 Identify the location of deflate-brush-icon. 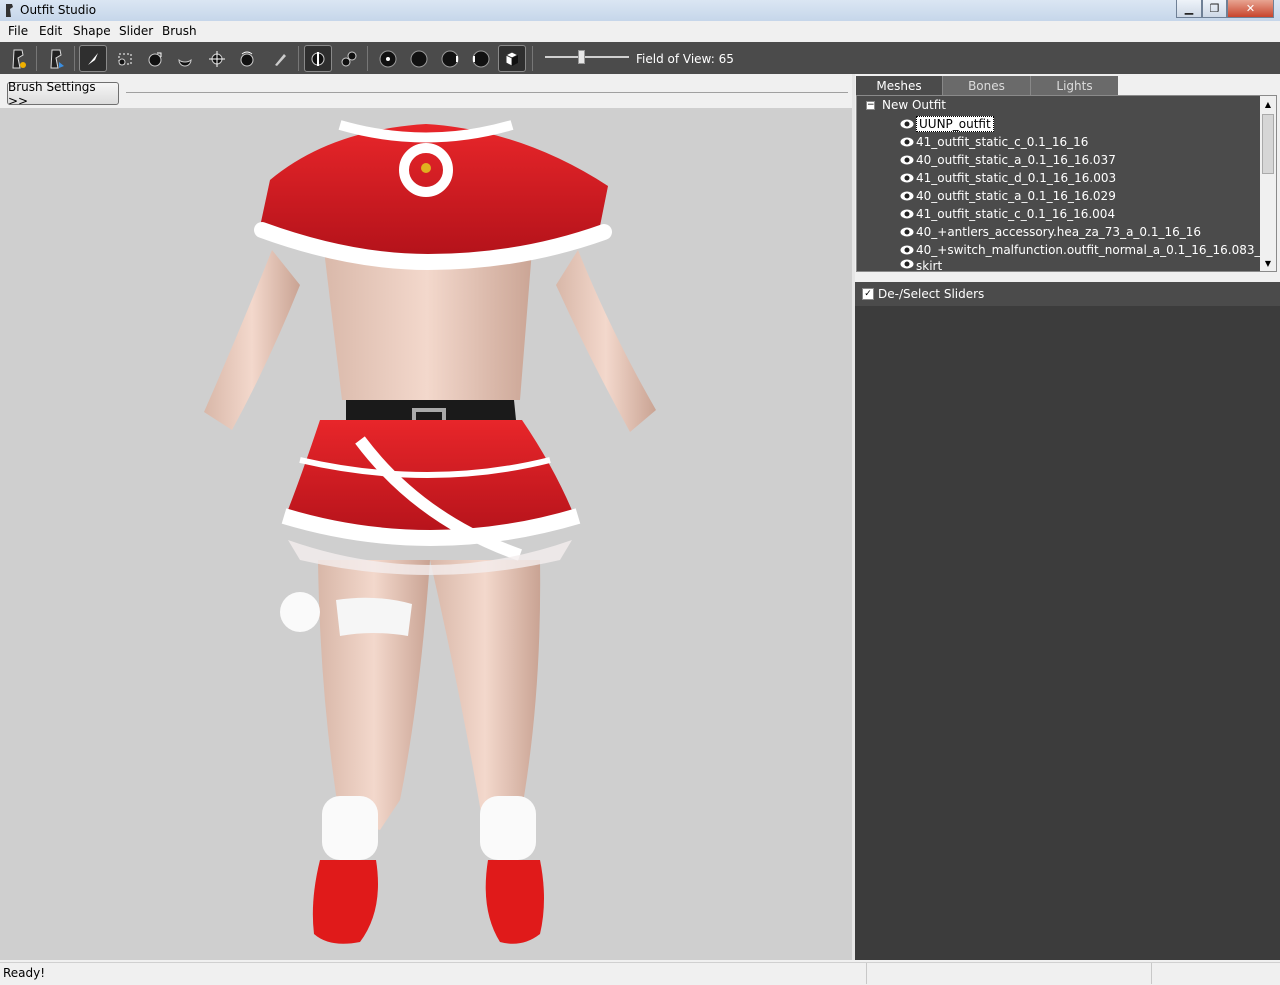
(185, 62).